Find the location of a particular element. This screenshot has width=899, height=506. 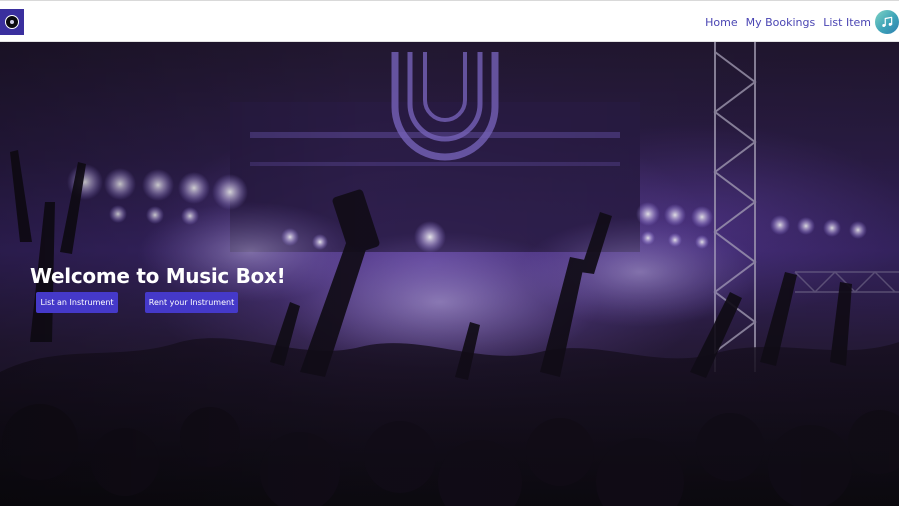

music-box-logo-icon is located at coordinates (12, 22).